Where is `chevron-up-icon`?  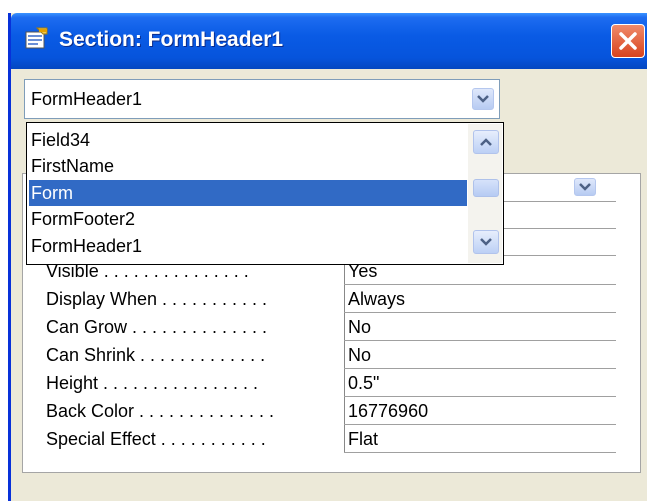
chevron-up-icon is located at coordinates (486, 142).